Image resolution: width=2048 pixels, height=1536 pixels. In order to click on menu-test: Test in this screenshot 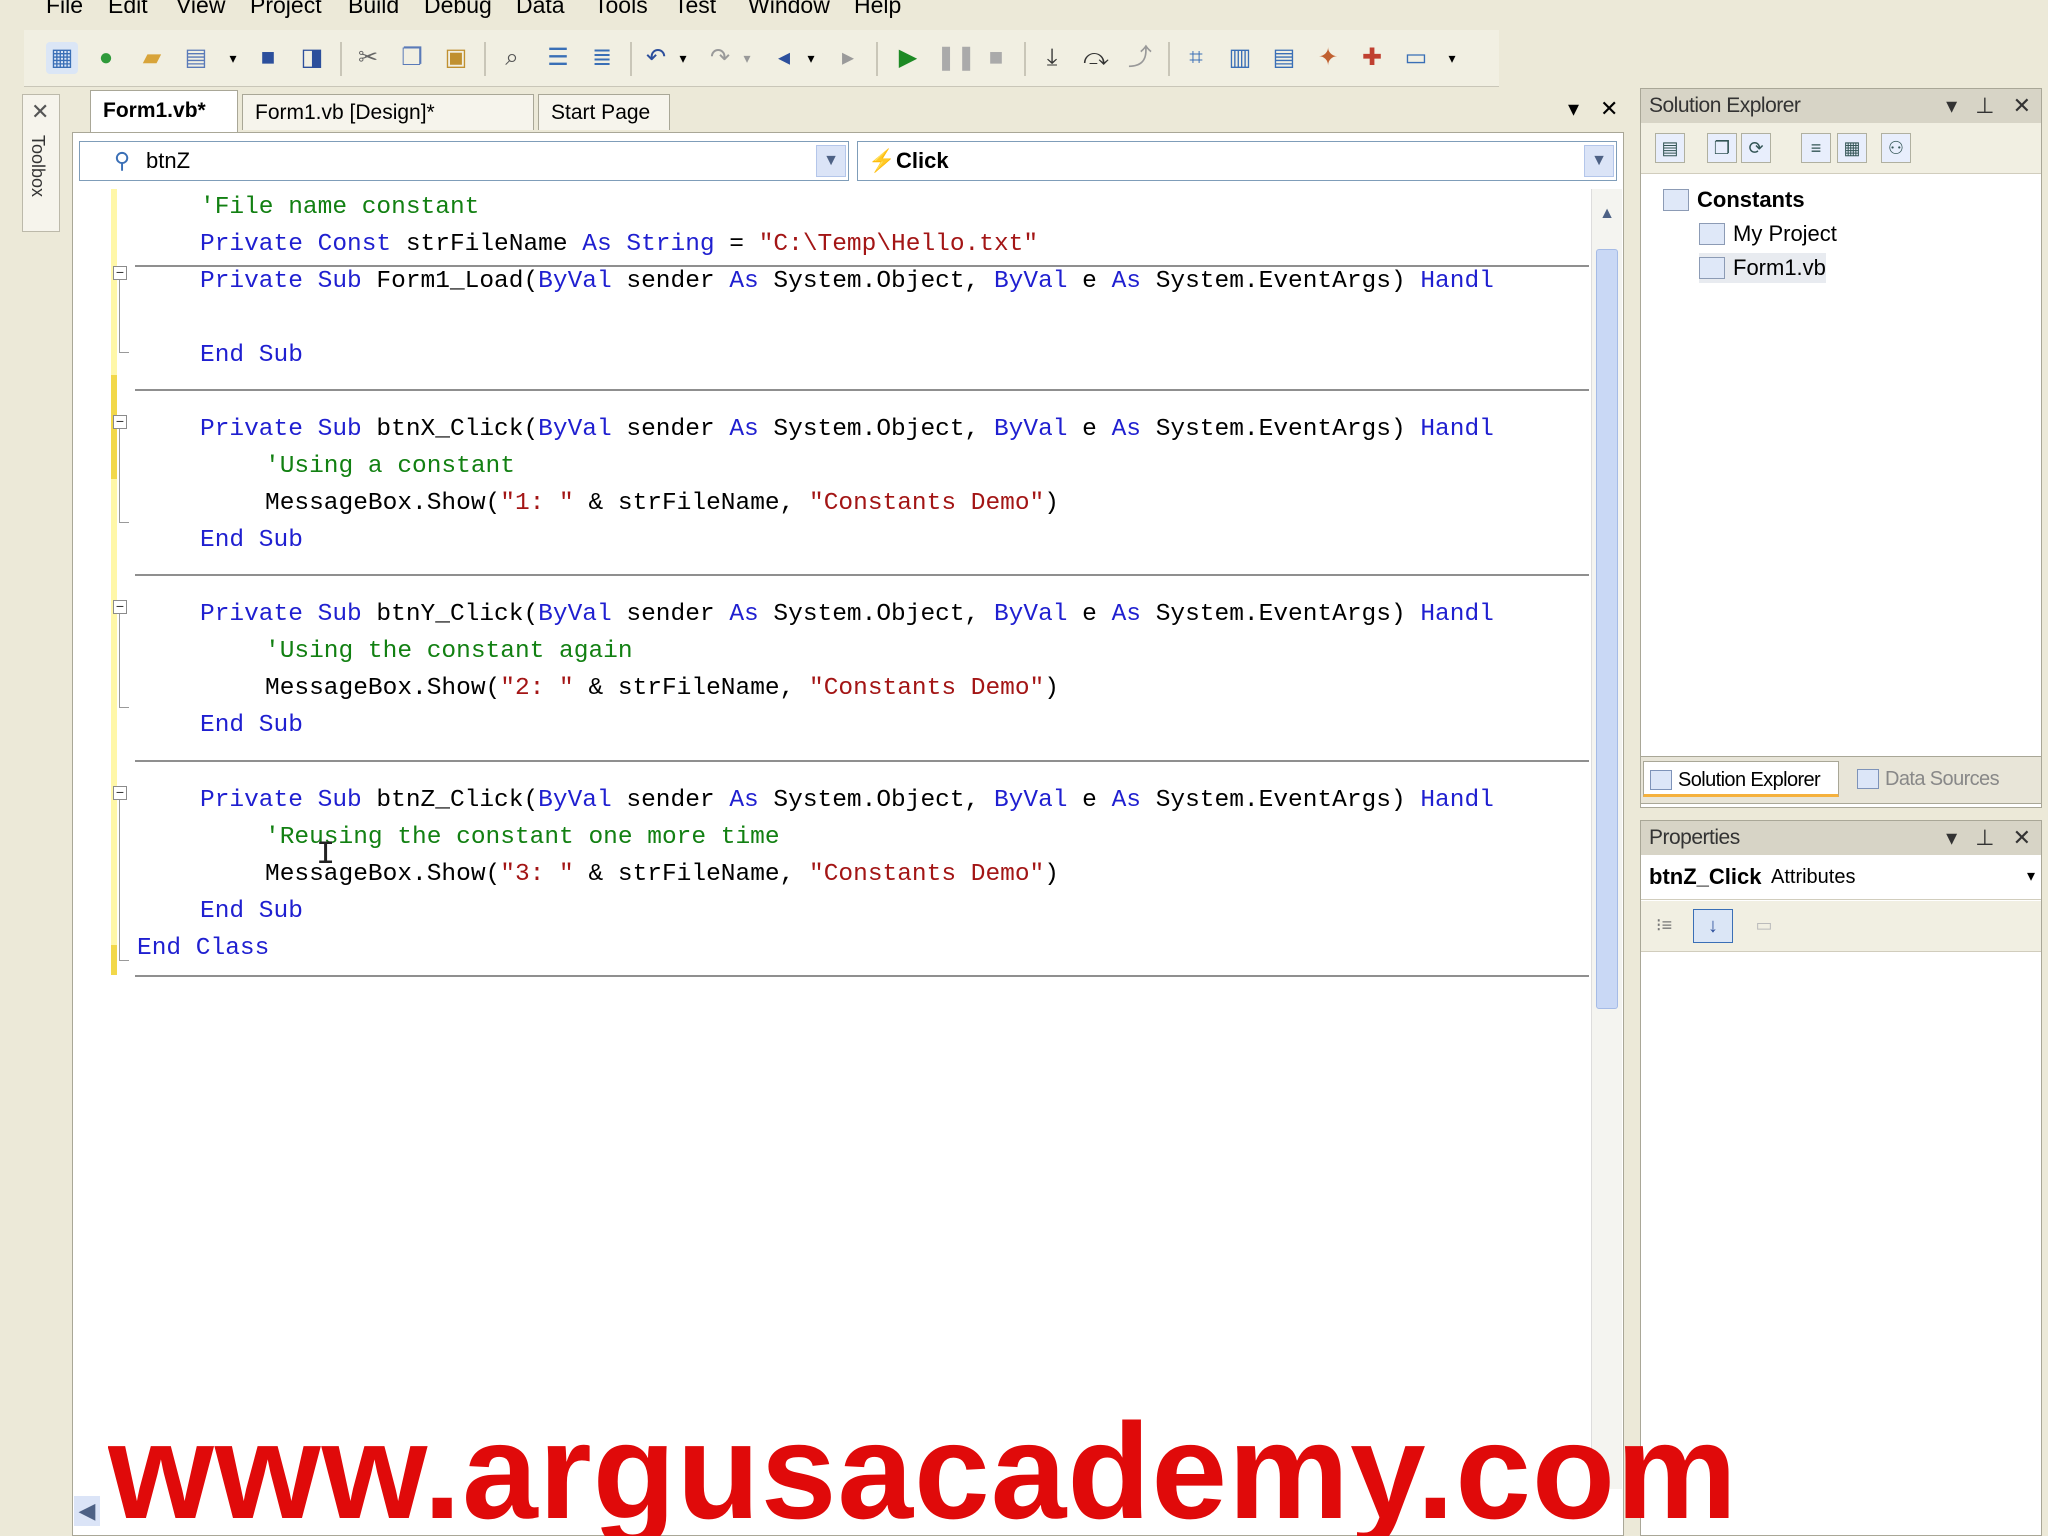, I will do `click(695, 9)`.